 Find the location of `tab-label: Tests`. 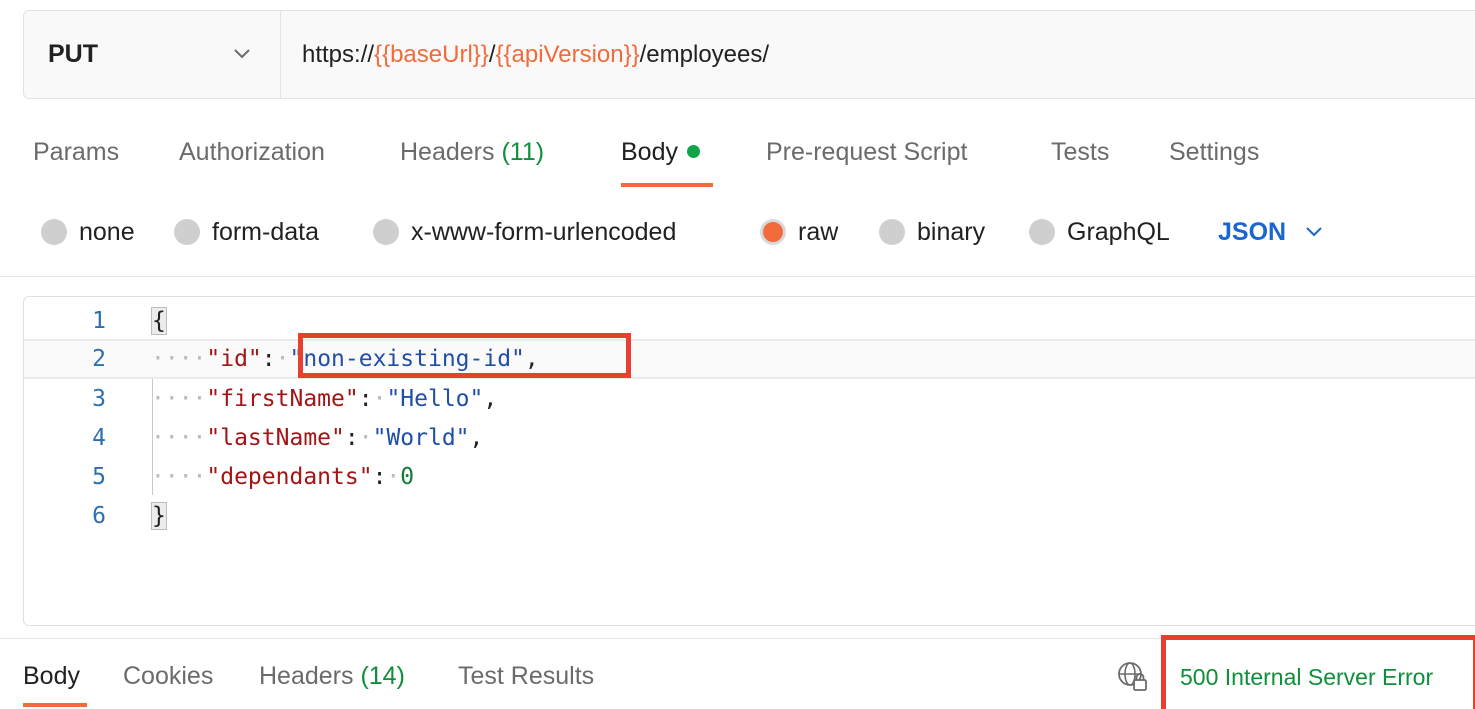

tab-label: Tests is located at coordinates (1080, 152).